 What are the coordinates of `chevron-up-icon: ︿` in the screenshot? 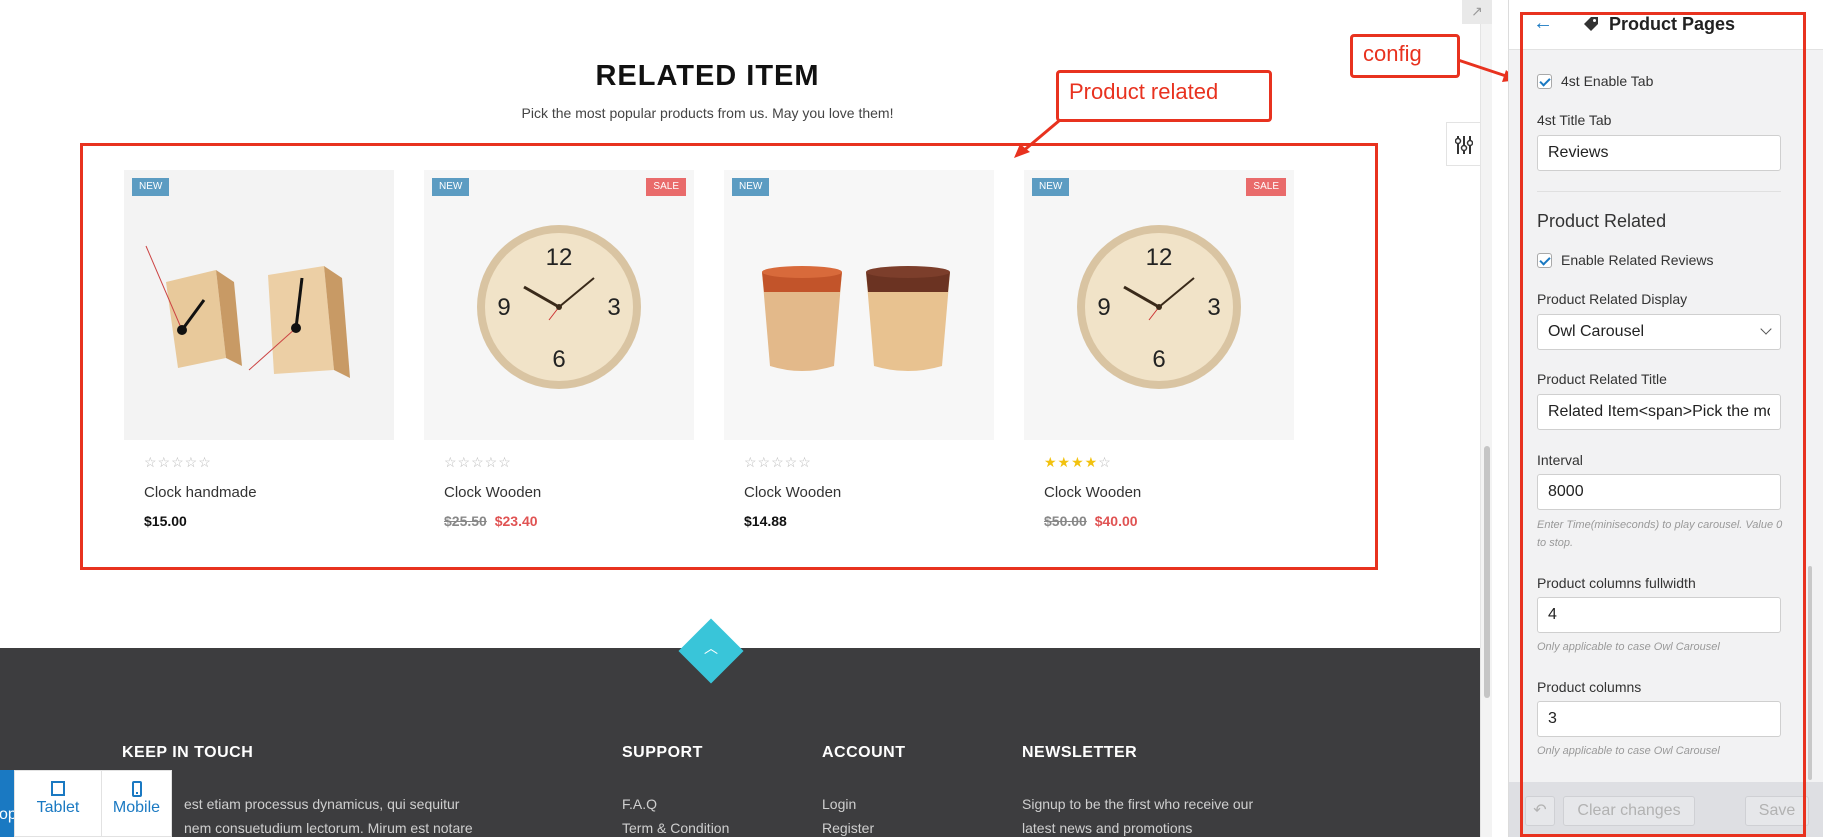 It's located at (711, 648).